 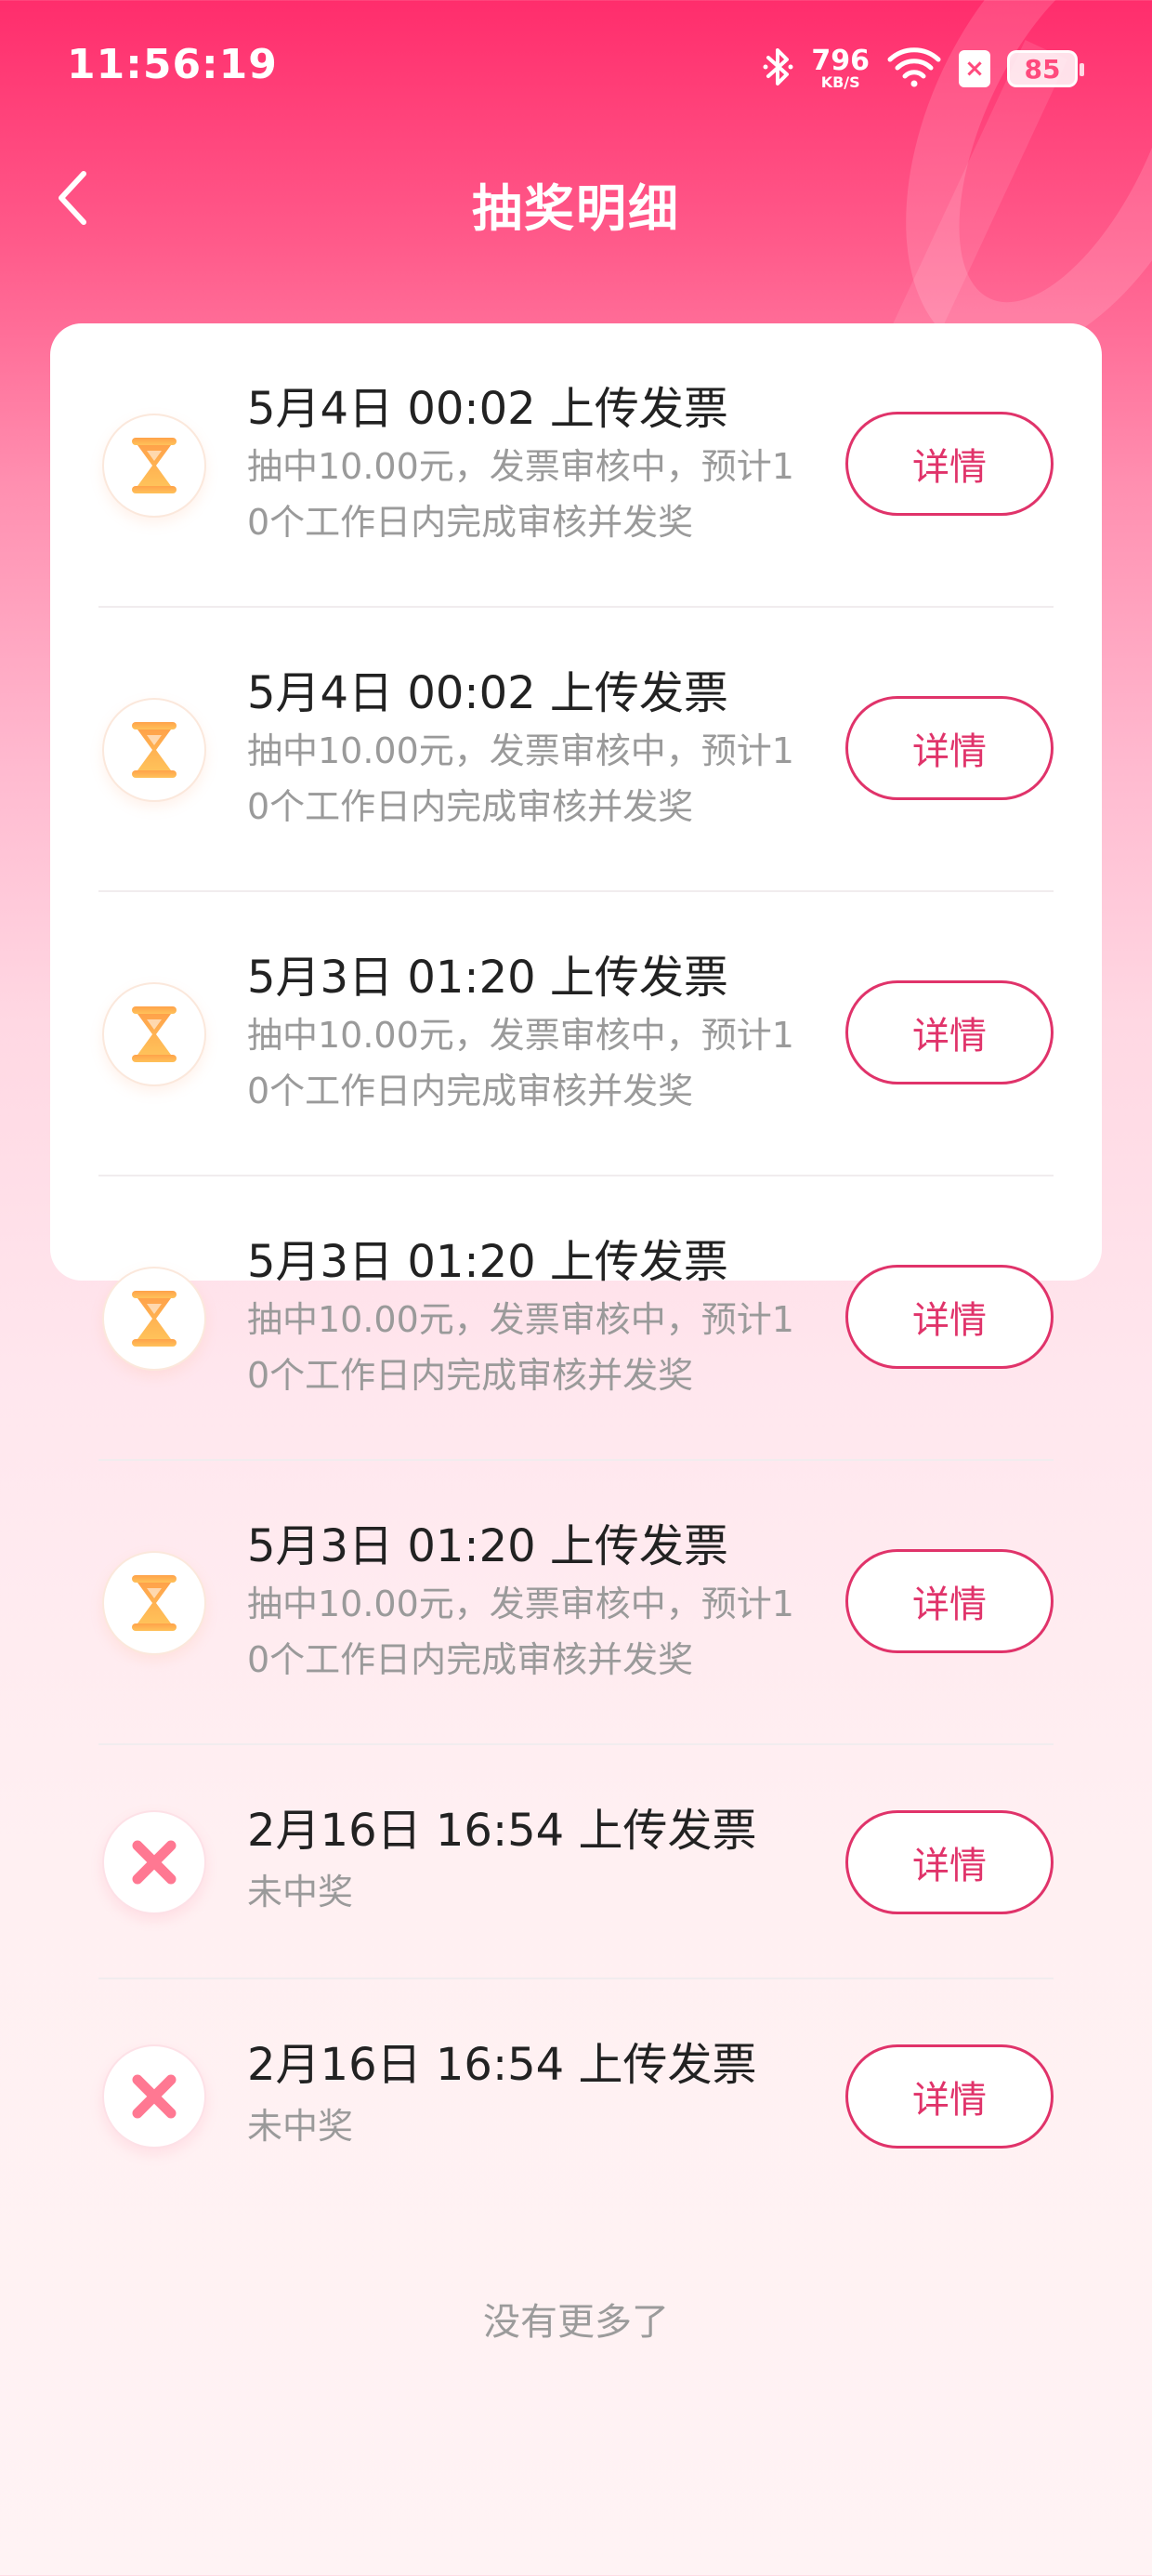 What do you see at coordinates (840, 82) in the screenshot?
I see `network-speed-unit: KB/S` at bounding box center [840, 82].